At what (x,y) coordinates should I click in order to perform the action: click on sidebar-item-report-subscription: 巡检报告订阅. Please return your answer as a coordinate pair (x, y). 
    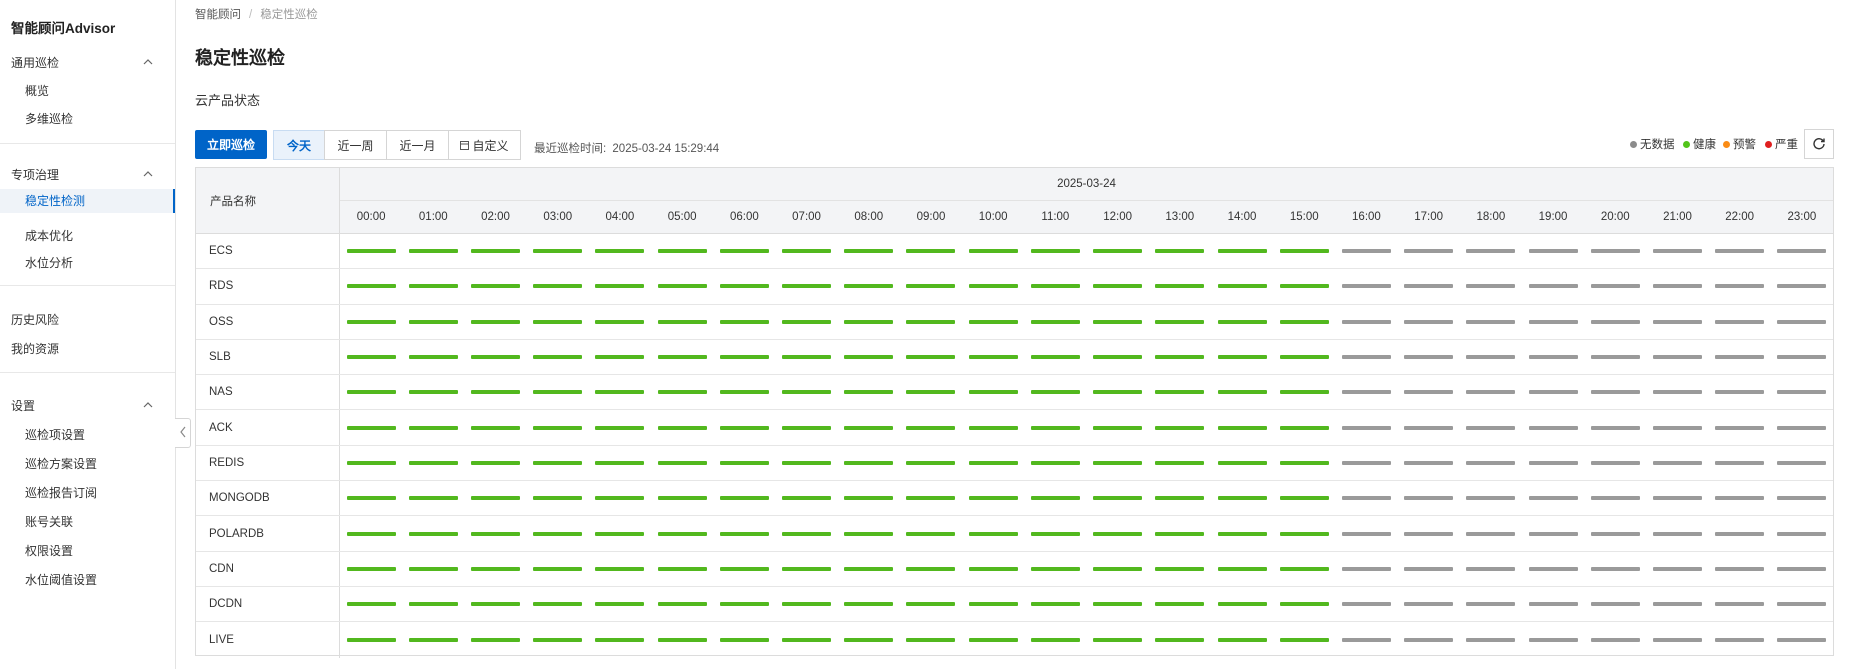
    Looking at the image, I should click on (61, 492).